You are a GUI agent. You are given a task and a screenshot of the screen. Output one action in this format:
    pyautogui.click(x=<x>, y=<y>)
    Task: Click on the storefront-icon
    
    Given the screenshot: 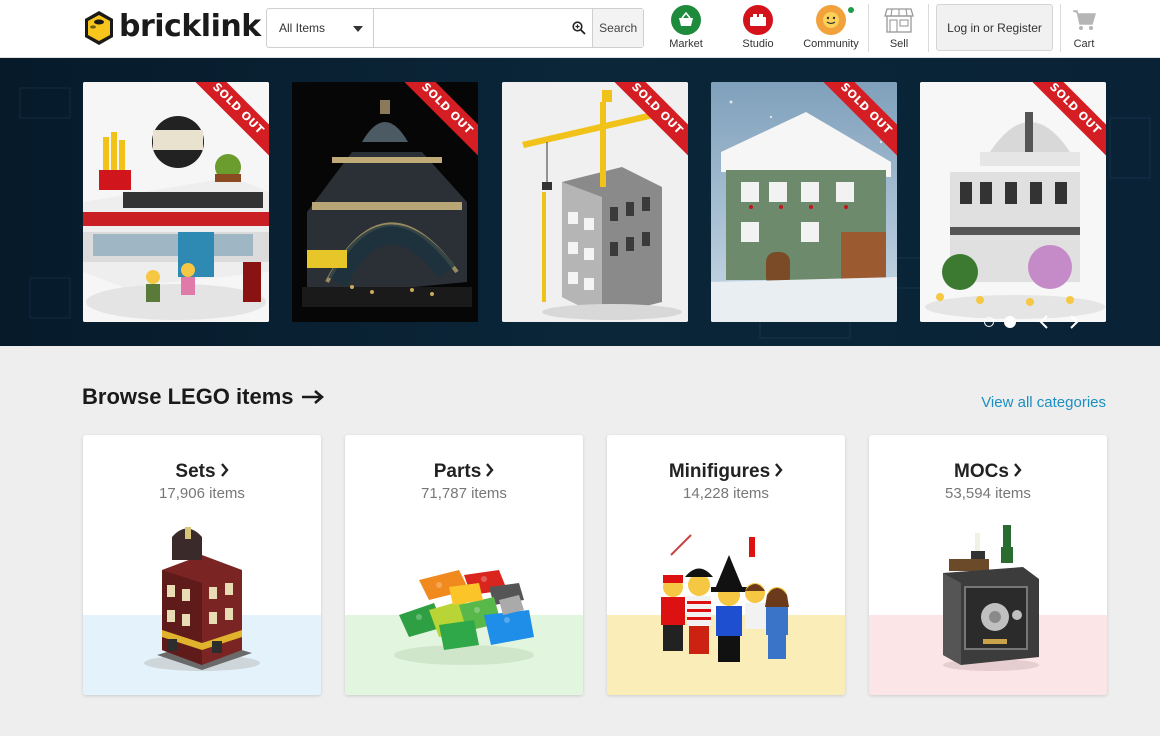 What is the action you would take?
    pyautogui.click(x=899, y=20)
    